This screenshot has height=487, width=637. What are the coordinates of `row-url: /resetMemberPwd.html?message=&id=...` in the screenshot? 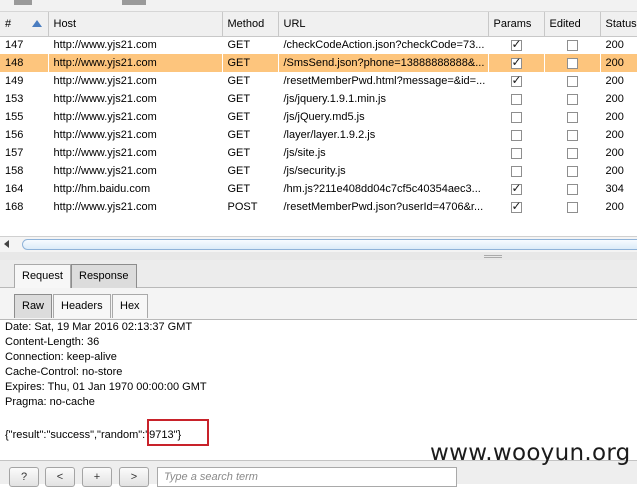 It's located at (384, 81).